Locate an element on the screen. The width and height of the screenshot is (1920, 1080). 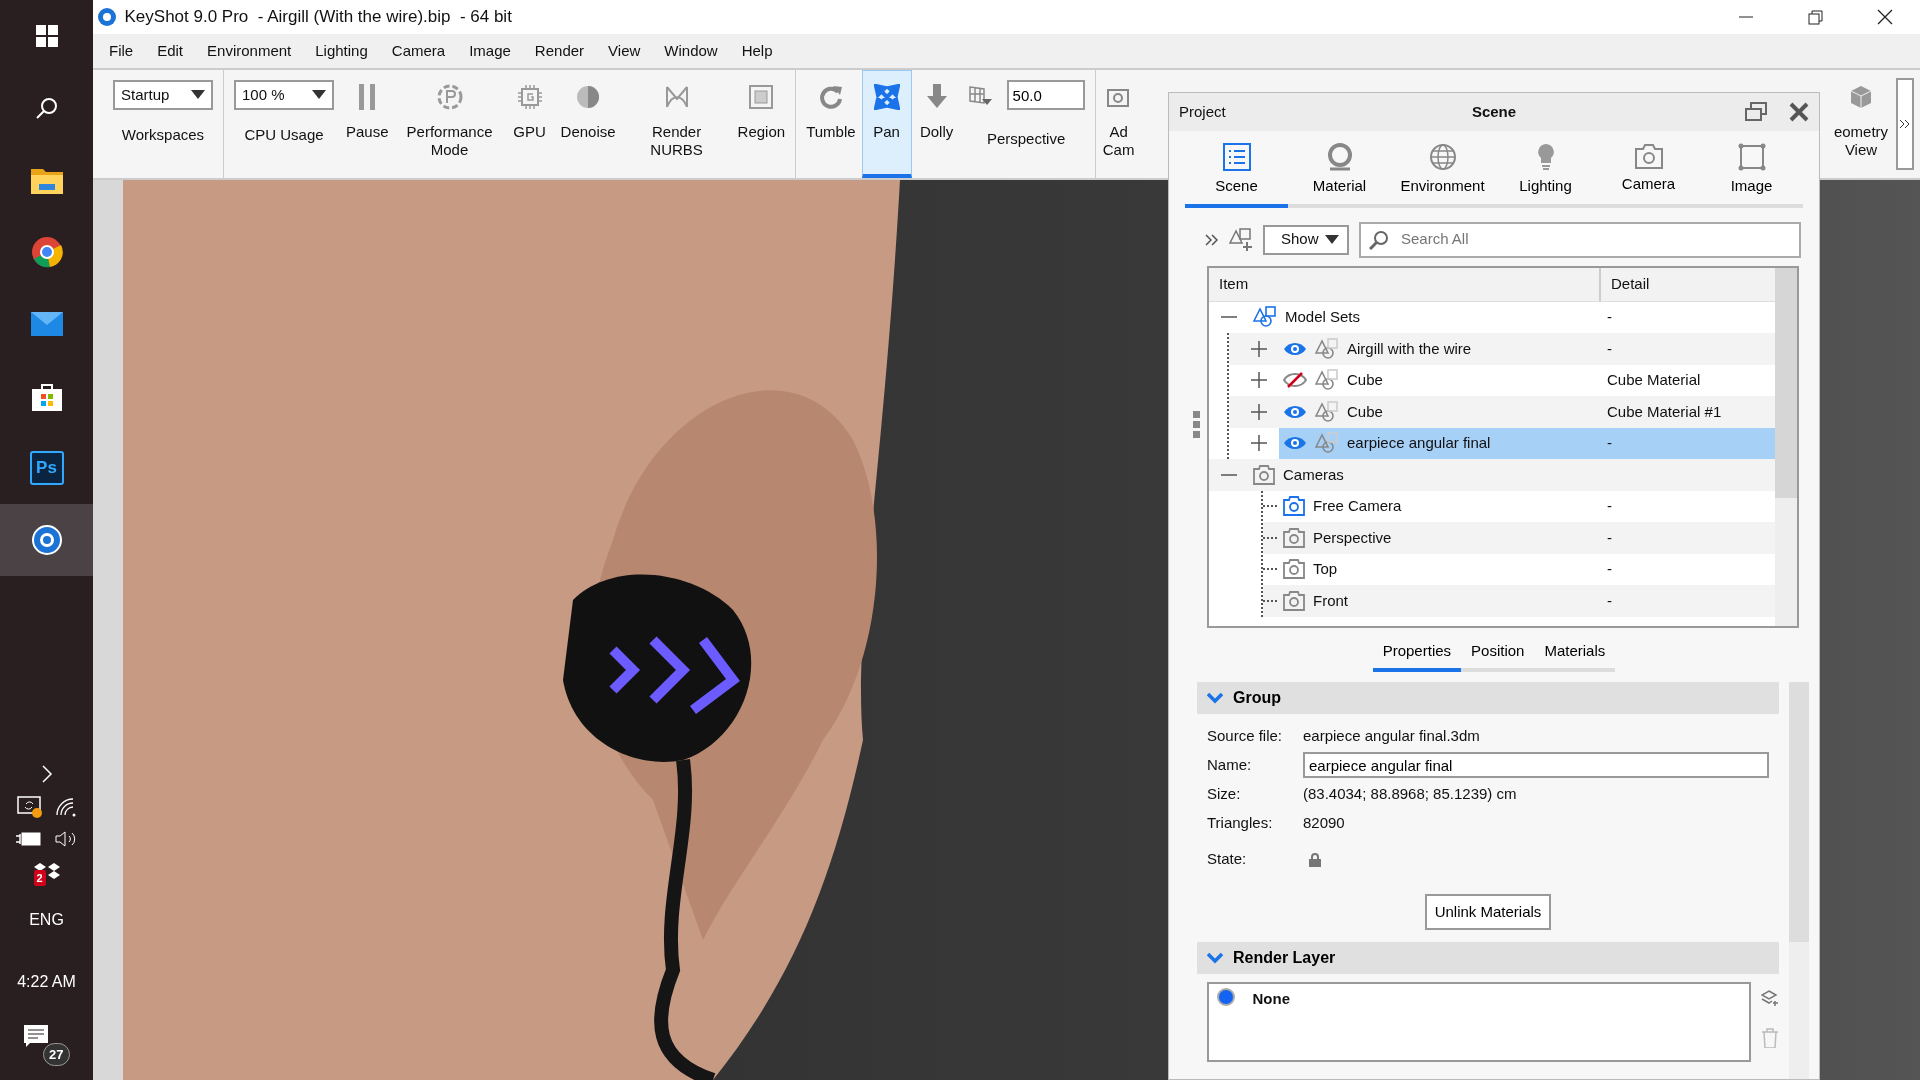
notification-icon is located at coordinates (36, 1036).